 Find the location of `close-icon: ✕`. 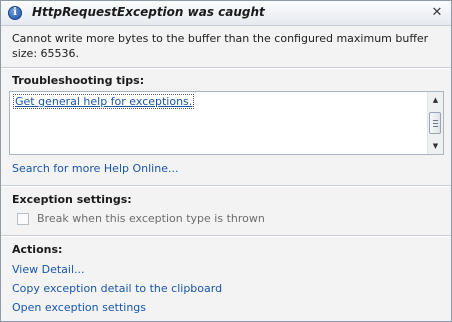

close-icon: ✕ is located at coordinates (437, 12).